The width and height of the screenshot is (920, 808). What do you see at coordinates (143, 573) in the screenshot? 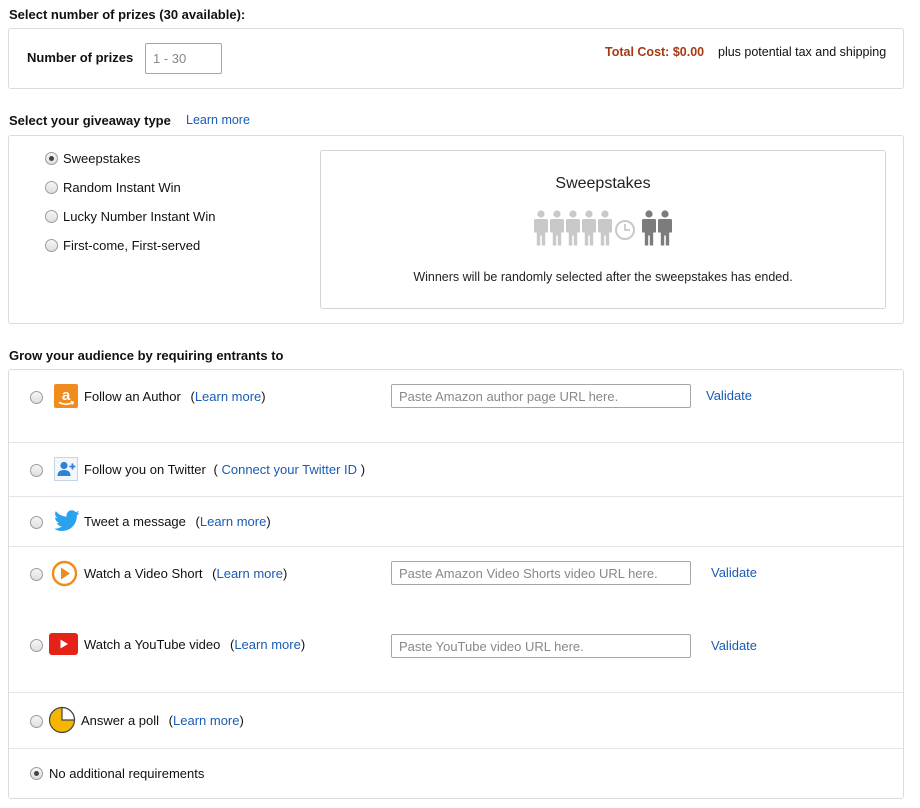
I see `watch-video-short-label: Watch a Video Short` at bounding box center [143, 573].